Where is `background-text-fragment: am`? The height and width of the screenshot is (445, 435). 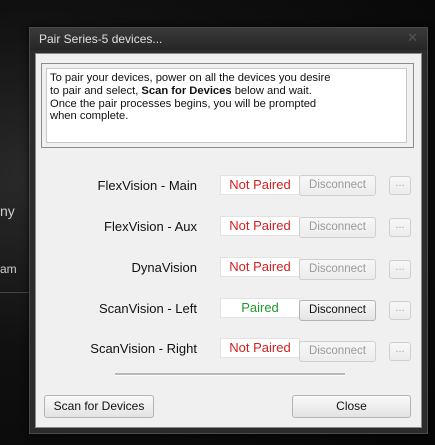
background-text-fragment: am is located at coordinates (8, 269).